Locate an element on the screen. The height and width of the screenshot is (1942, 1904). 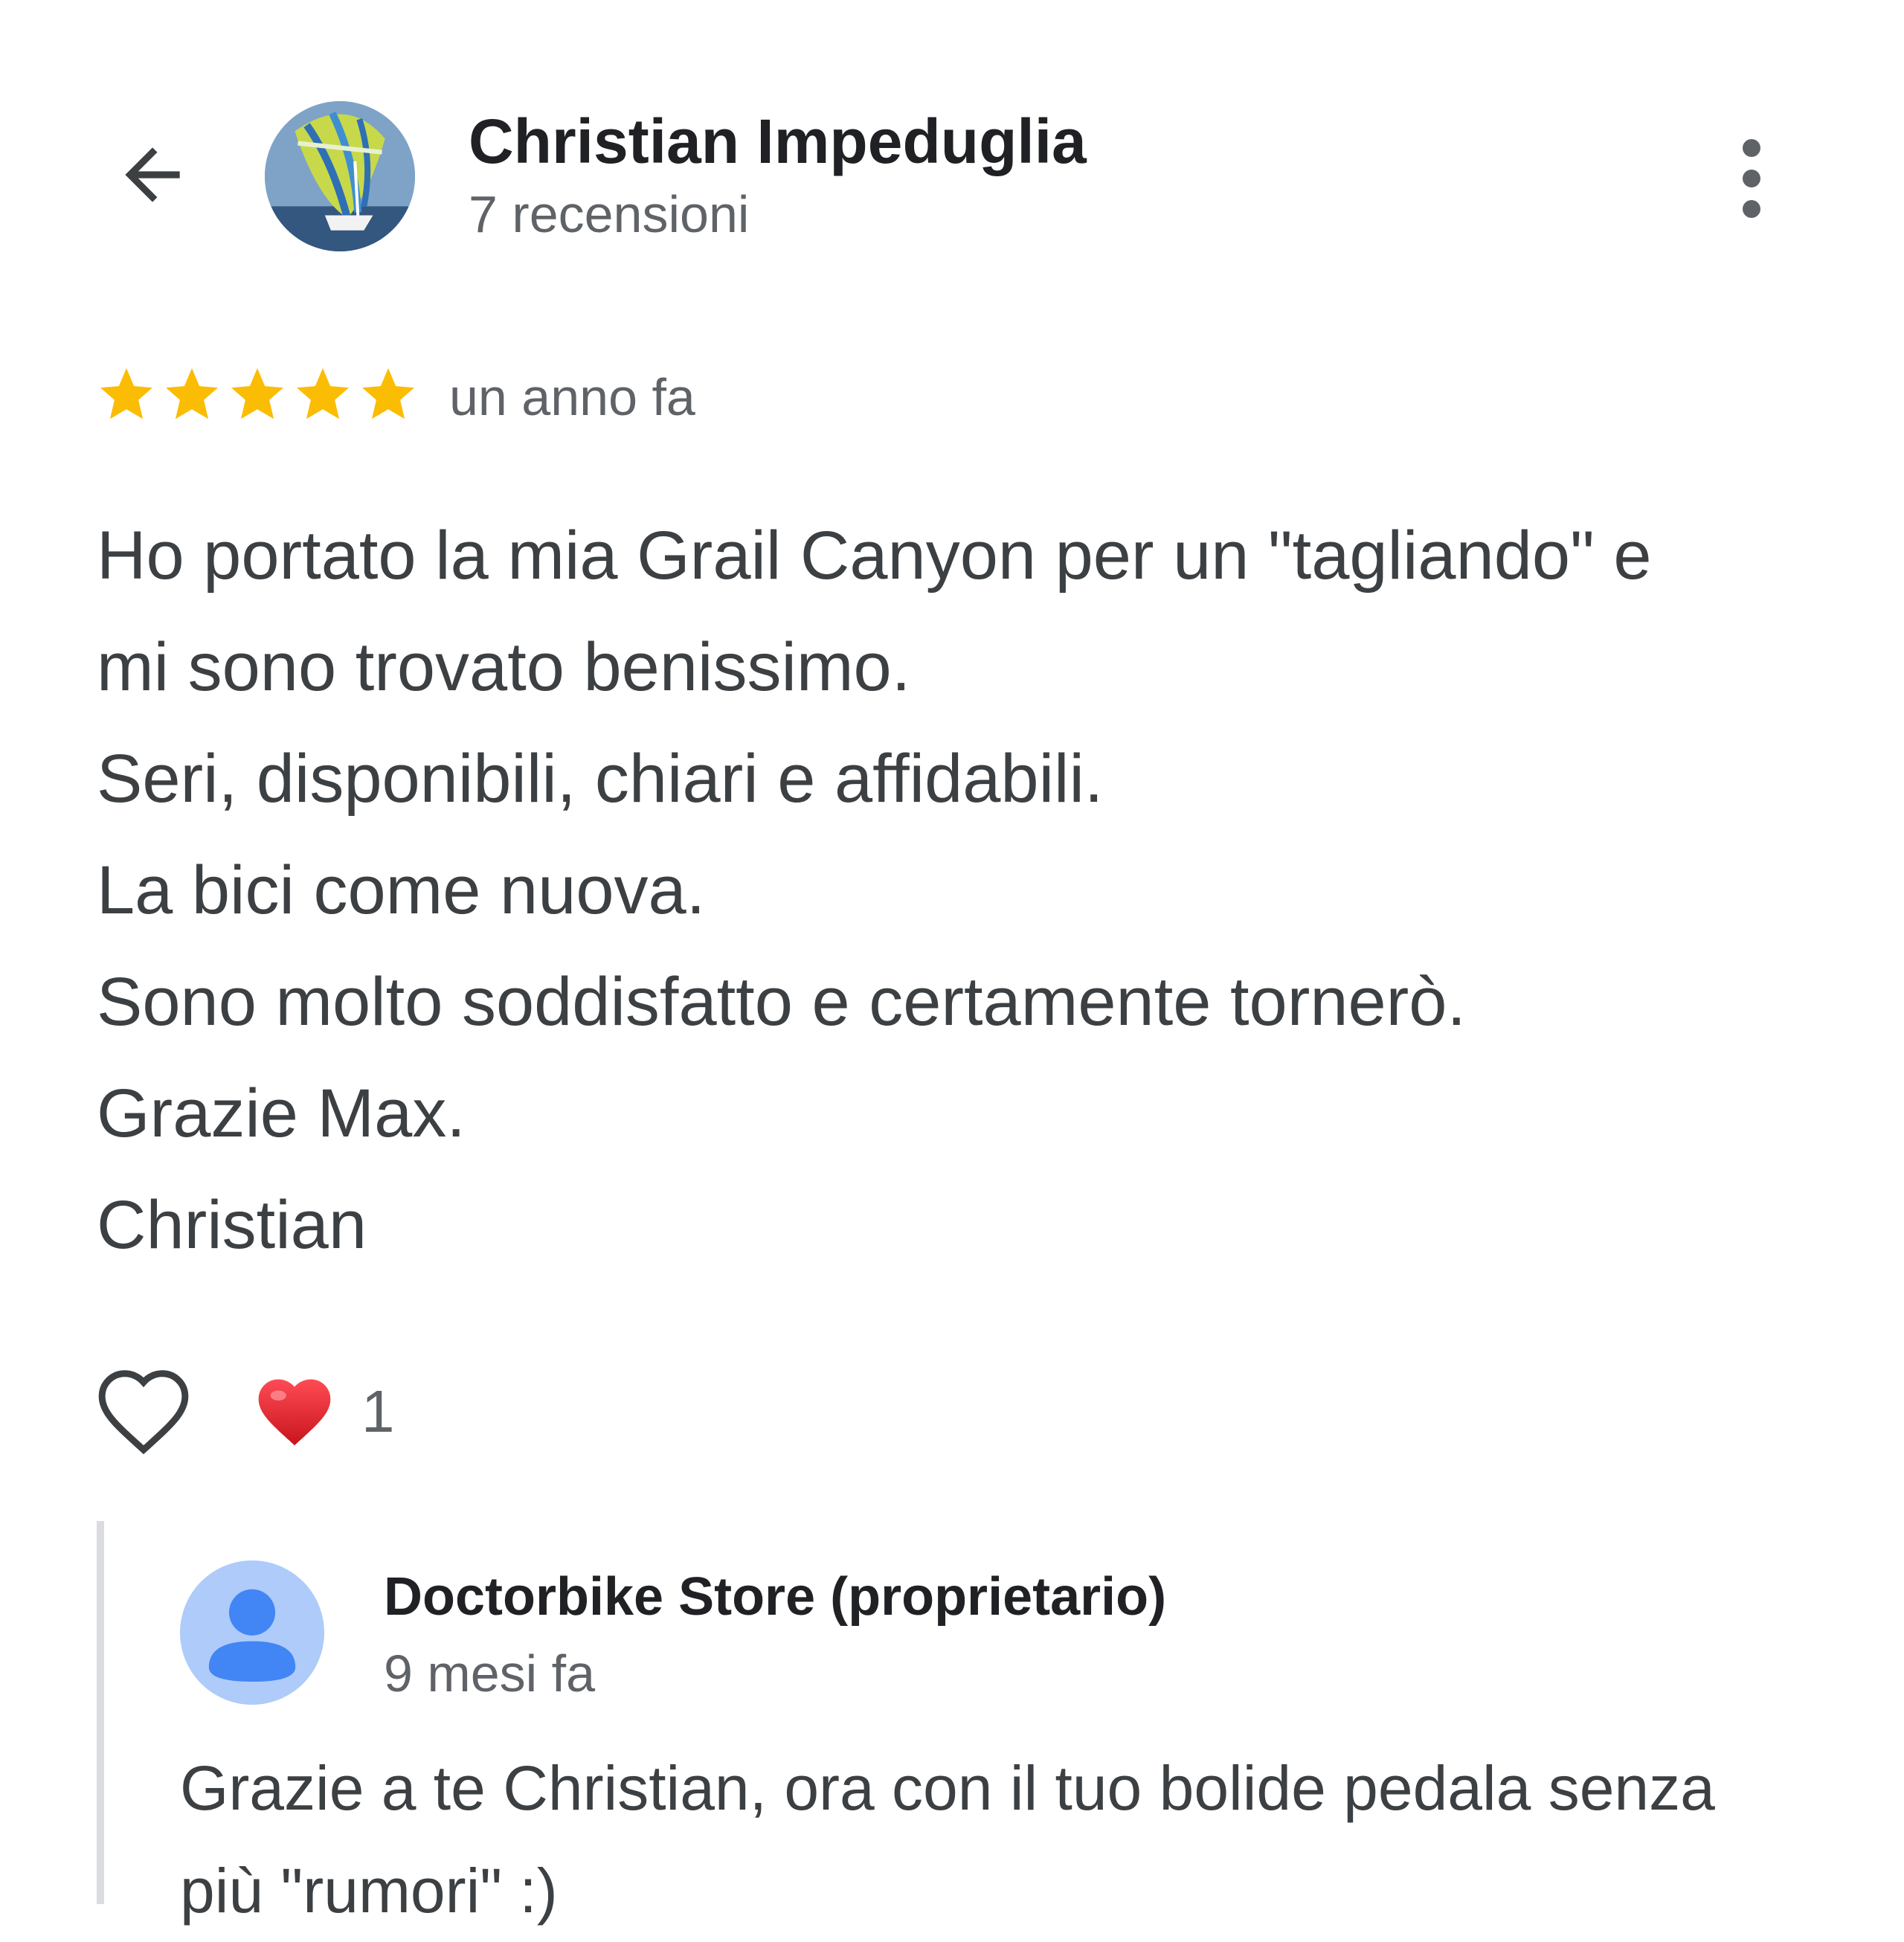
reviewer-name: Christian Impeduglia is located at coordinates (778, 142).